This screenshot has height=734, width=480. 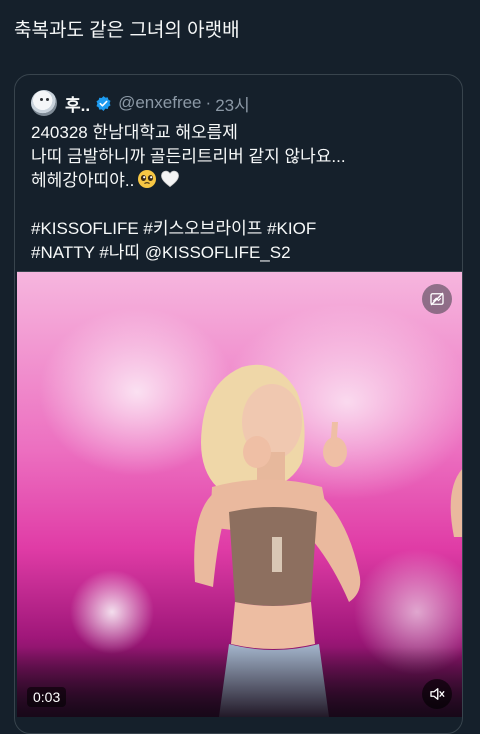 I want to click on post-time: 23시, so click(x=232, y=103).